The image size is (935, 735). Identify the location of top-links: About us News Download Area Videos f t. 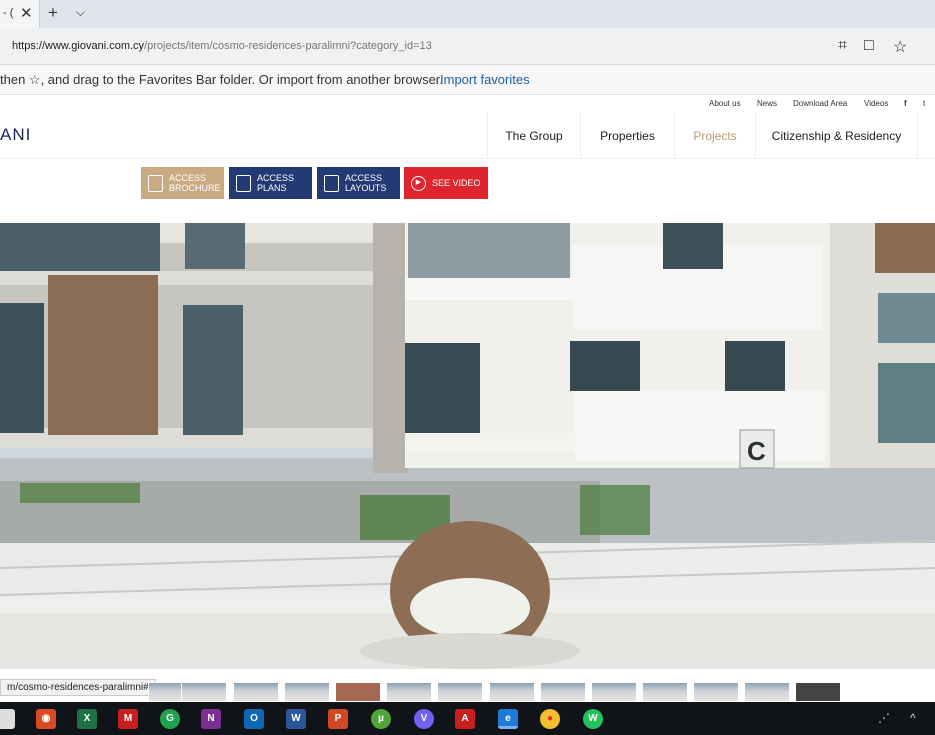
(805, 104).